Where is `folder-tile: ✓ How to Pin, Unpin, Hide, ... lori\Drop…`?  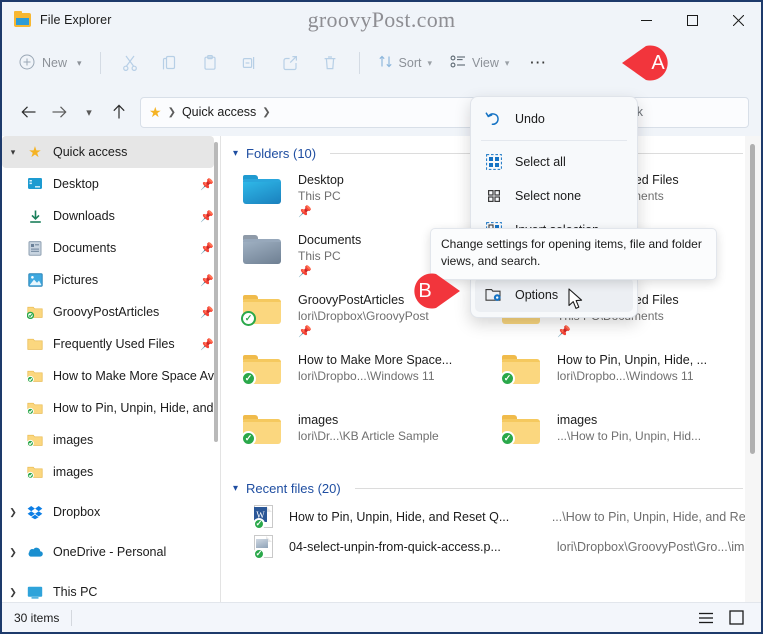
folder-tile: ✓ How to Pin, Unpin, Hide, ... lori\Drop… is located at coordinates (630, 377).